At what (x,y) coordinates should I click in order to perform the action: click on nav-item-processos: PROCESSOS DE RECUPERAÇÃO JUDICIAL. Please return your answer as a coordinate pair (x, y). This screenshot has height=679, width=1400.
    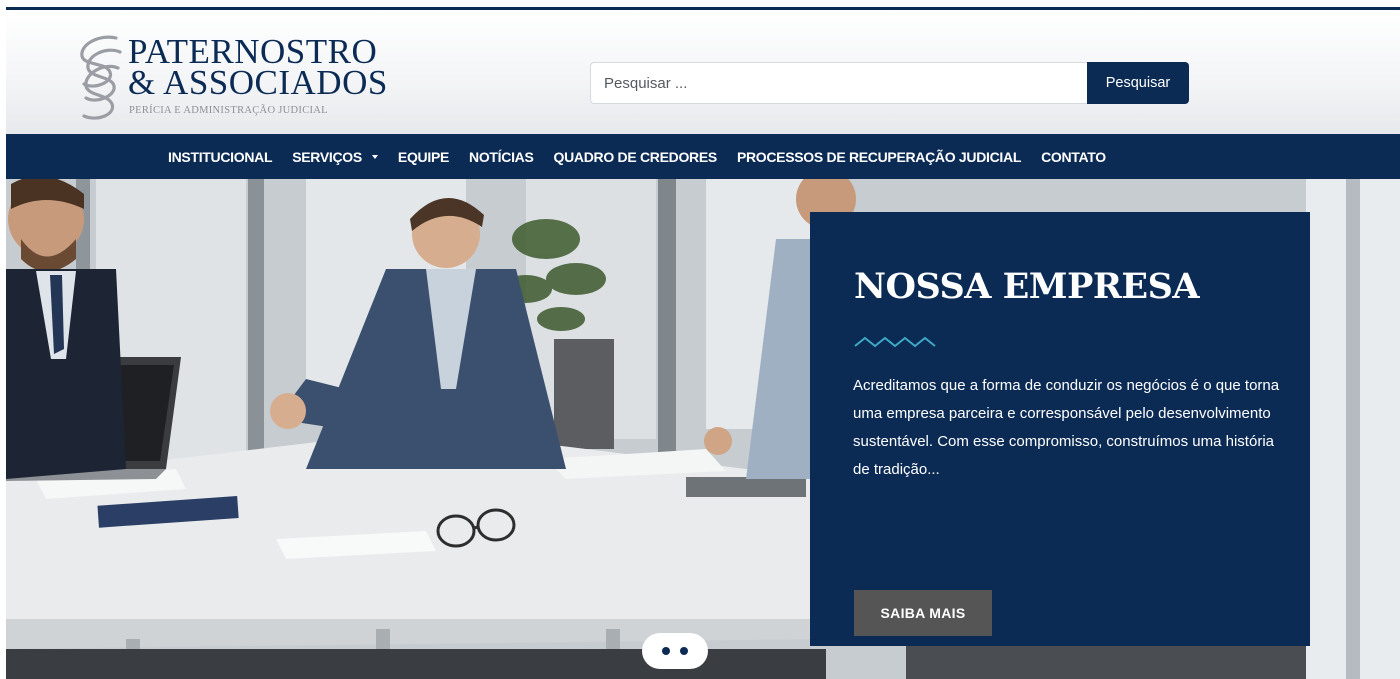
    Looking at the image, I should click on (879, 157).